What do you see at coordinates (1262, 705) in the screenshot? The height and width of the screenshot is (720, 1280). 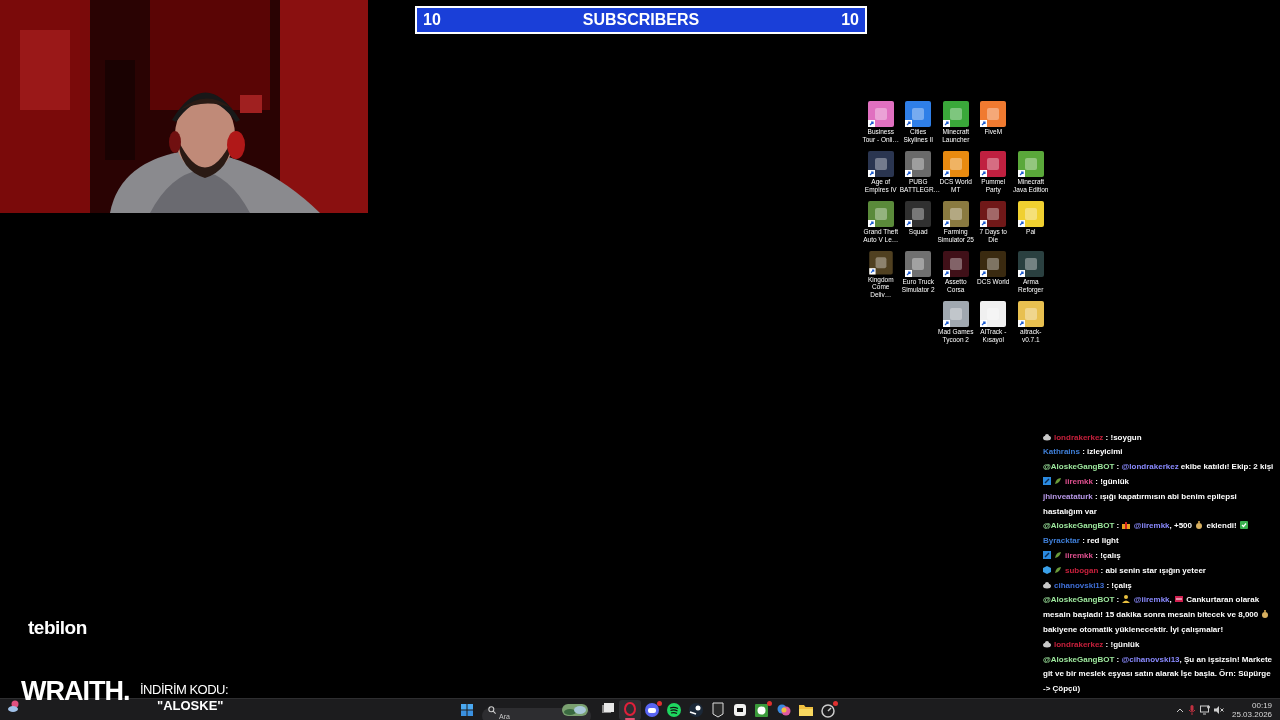 I see `clock-time: 00:19` at bounding box center [1262, 705].